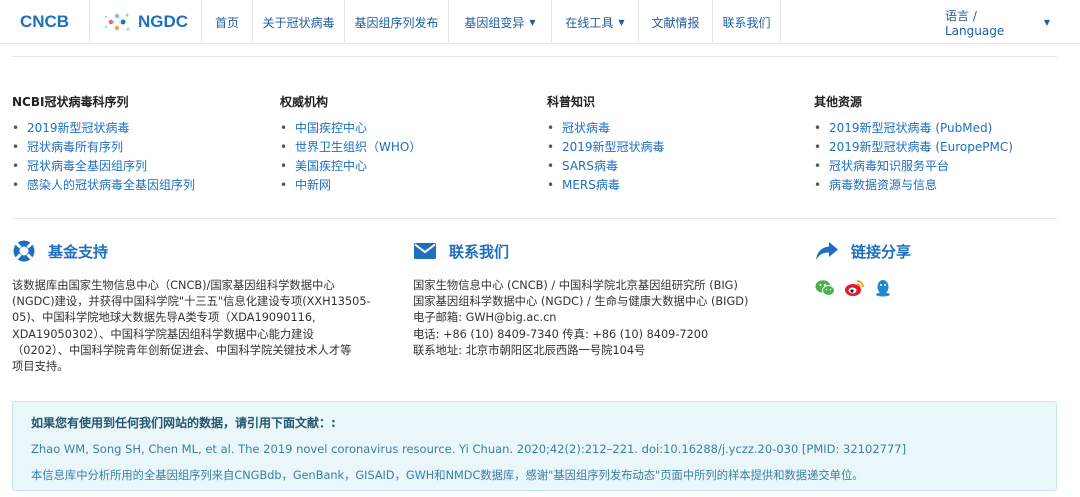 The image size is (1080, 497). What do you see at coordinates (591, 185) in the screenshot?
I see `link: MERS病毒` at bounding box center [591, 185].